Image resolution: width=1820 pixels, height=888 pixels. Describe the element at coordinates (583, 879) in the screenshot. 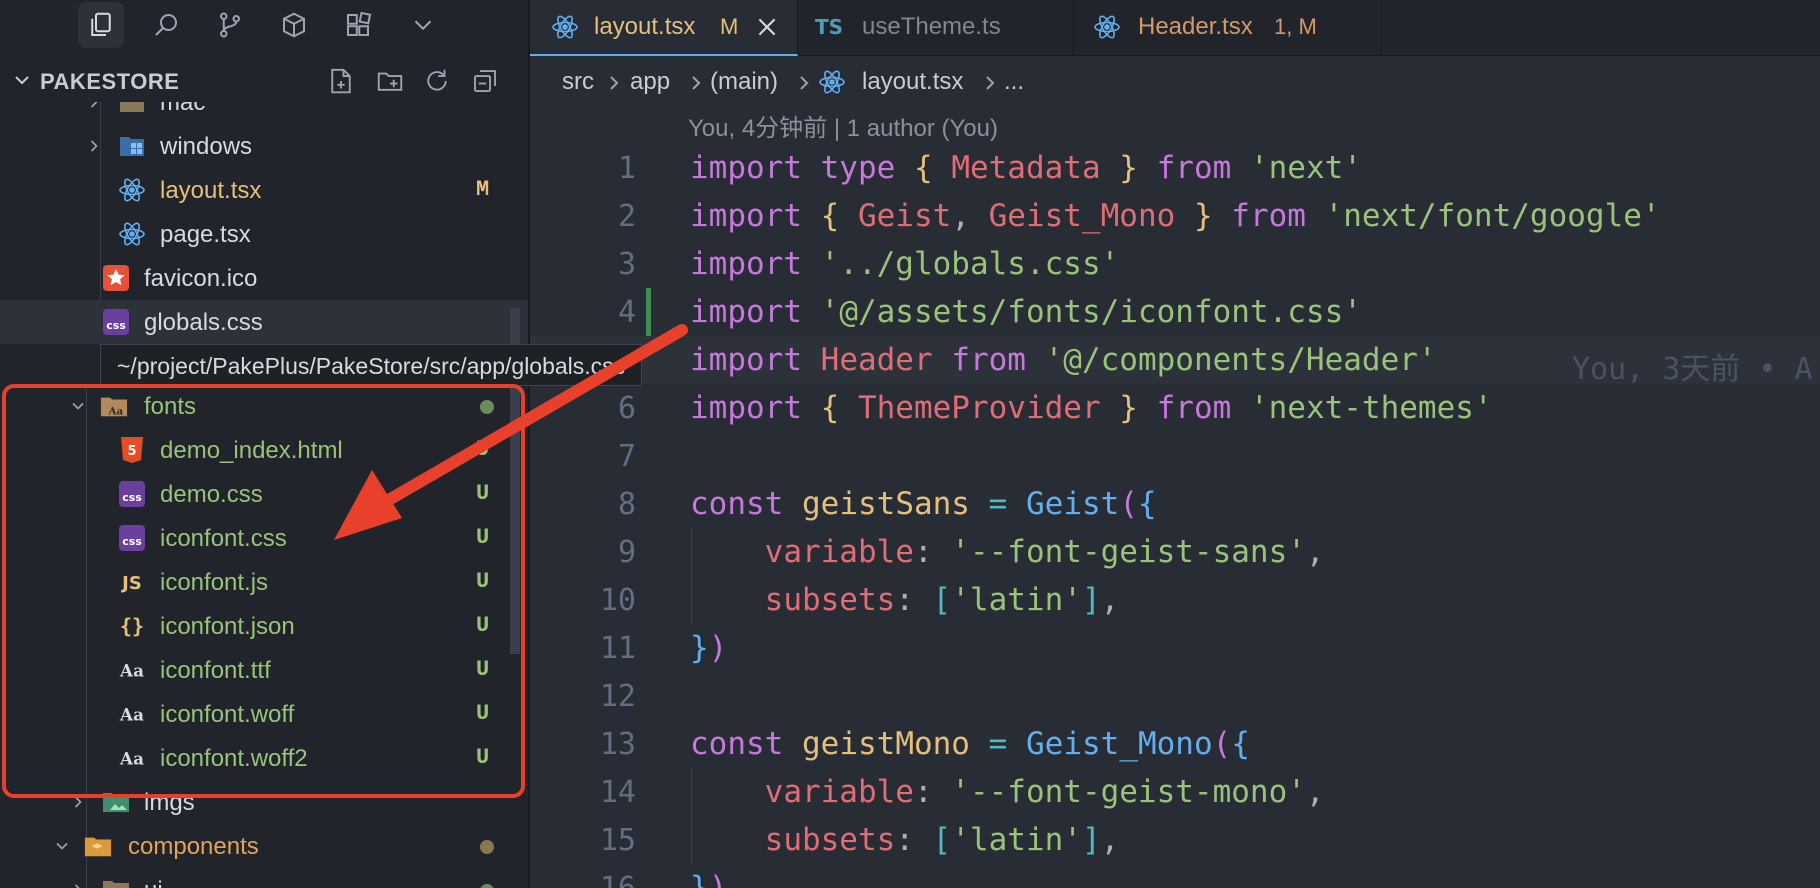

I see `line-number: 16` at that location.